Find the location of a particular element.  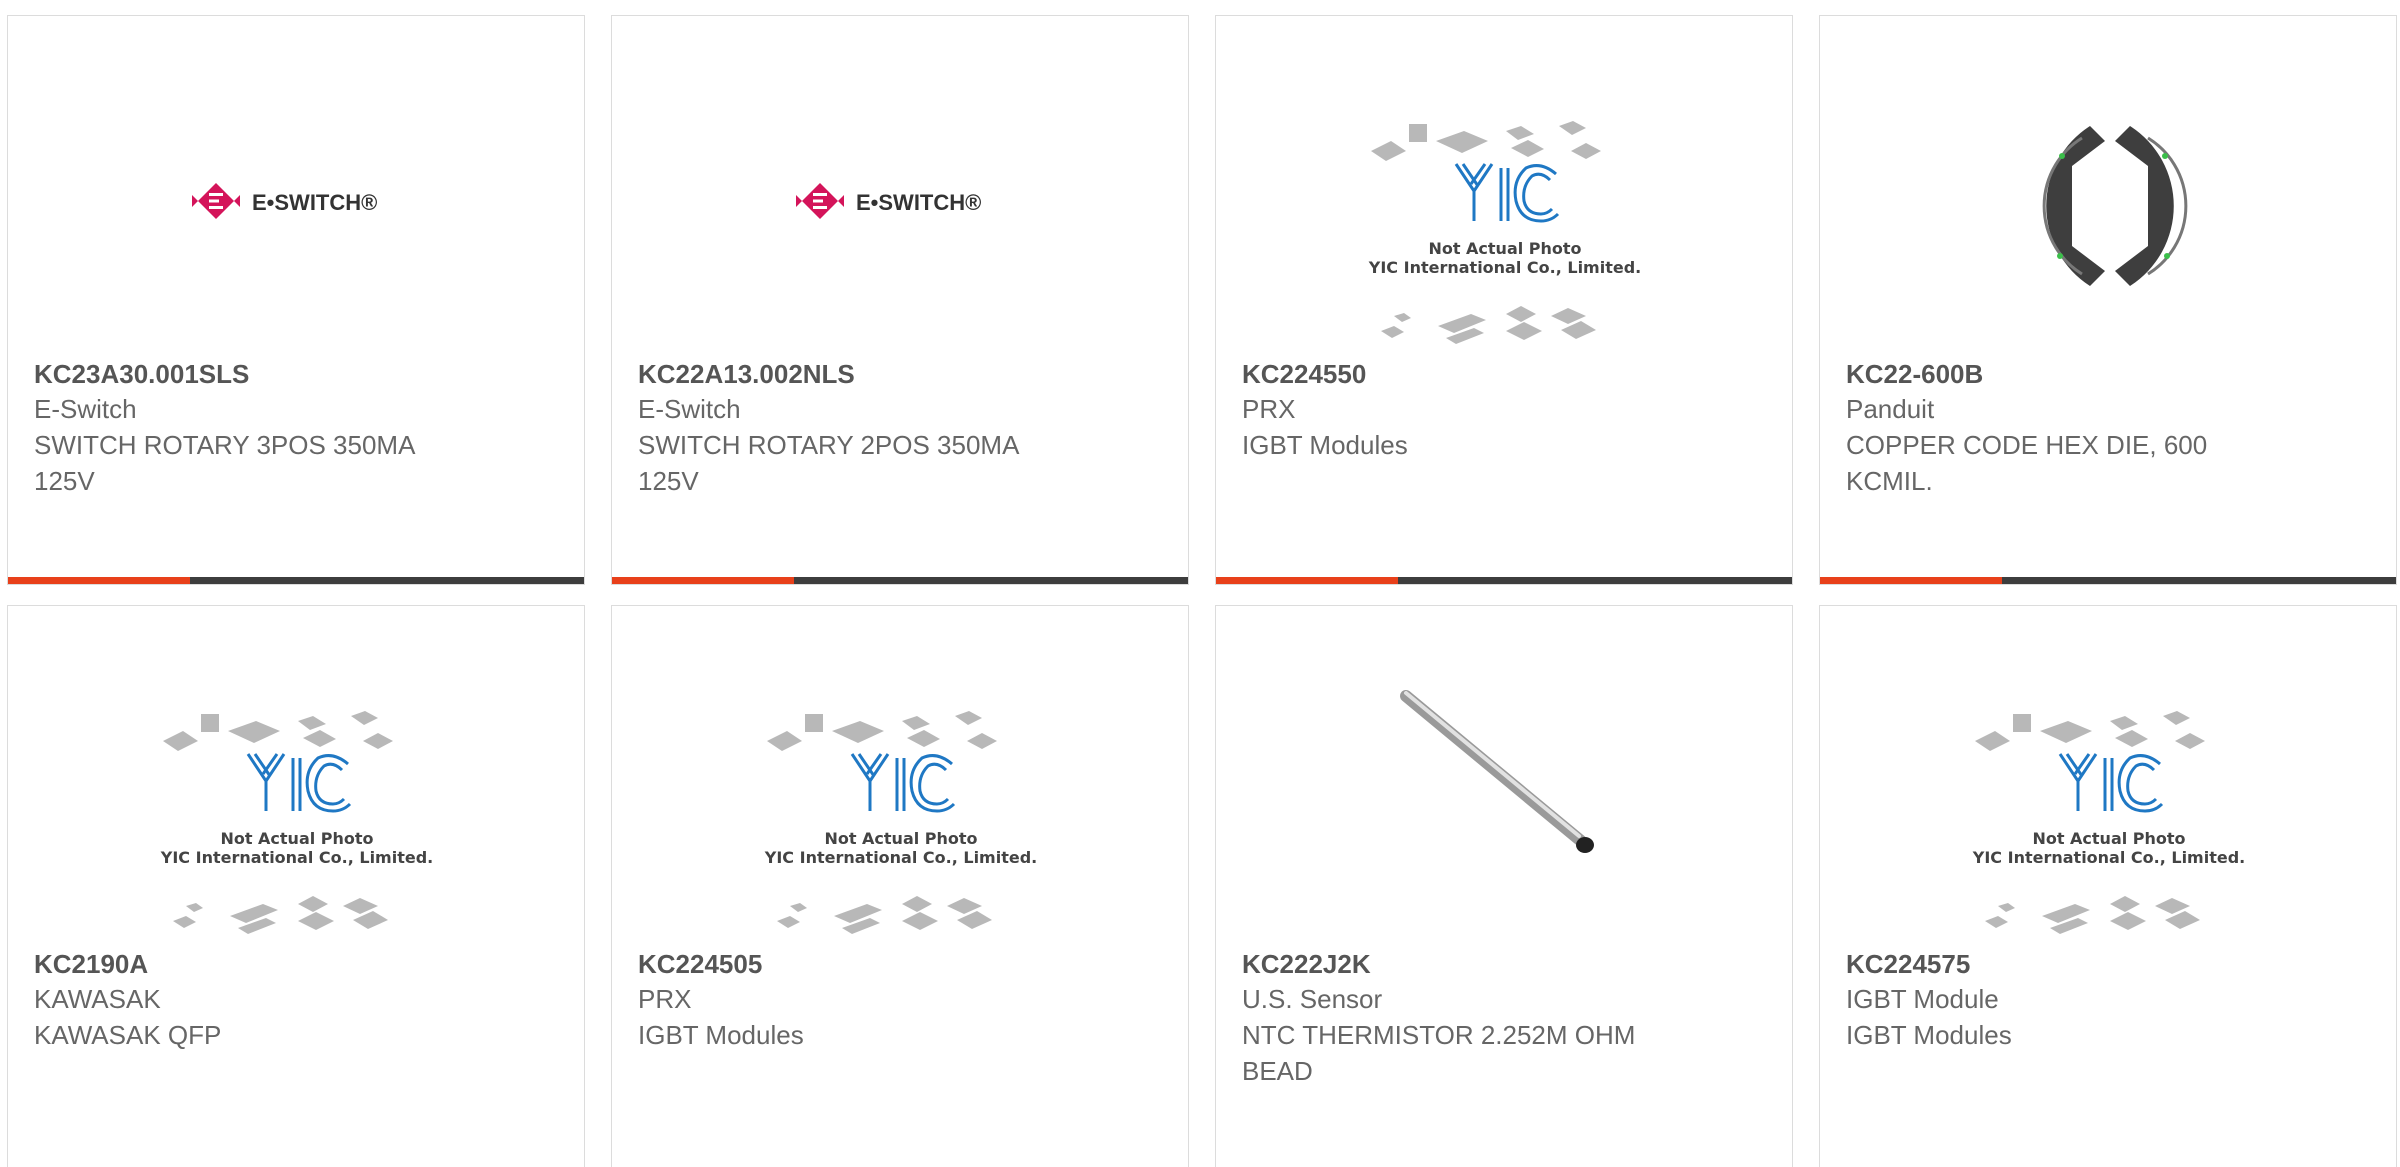

product-info: KC2190A KAWASAK KAWASAK QFP is located at coordinates (296, 1000).